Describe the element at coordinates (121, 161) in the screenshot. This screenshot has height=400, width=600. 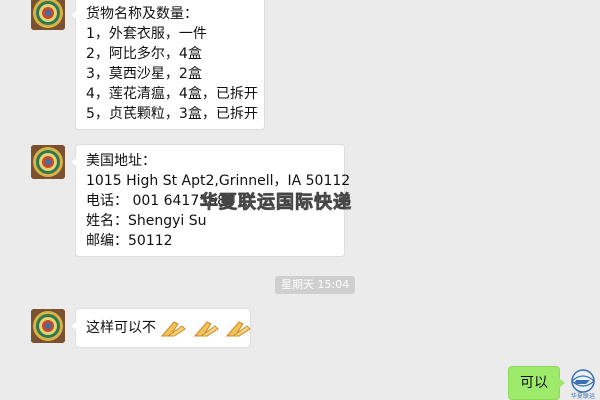
I see `address-line: 美国地址：` at that location.